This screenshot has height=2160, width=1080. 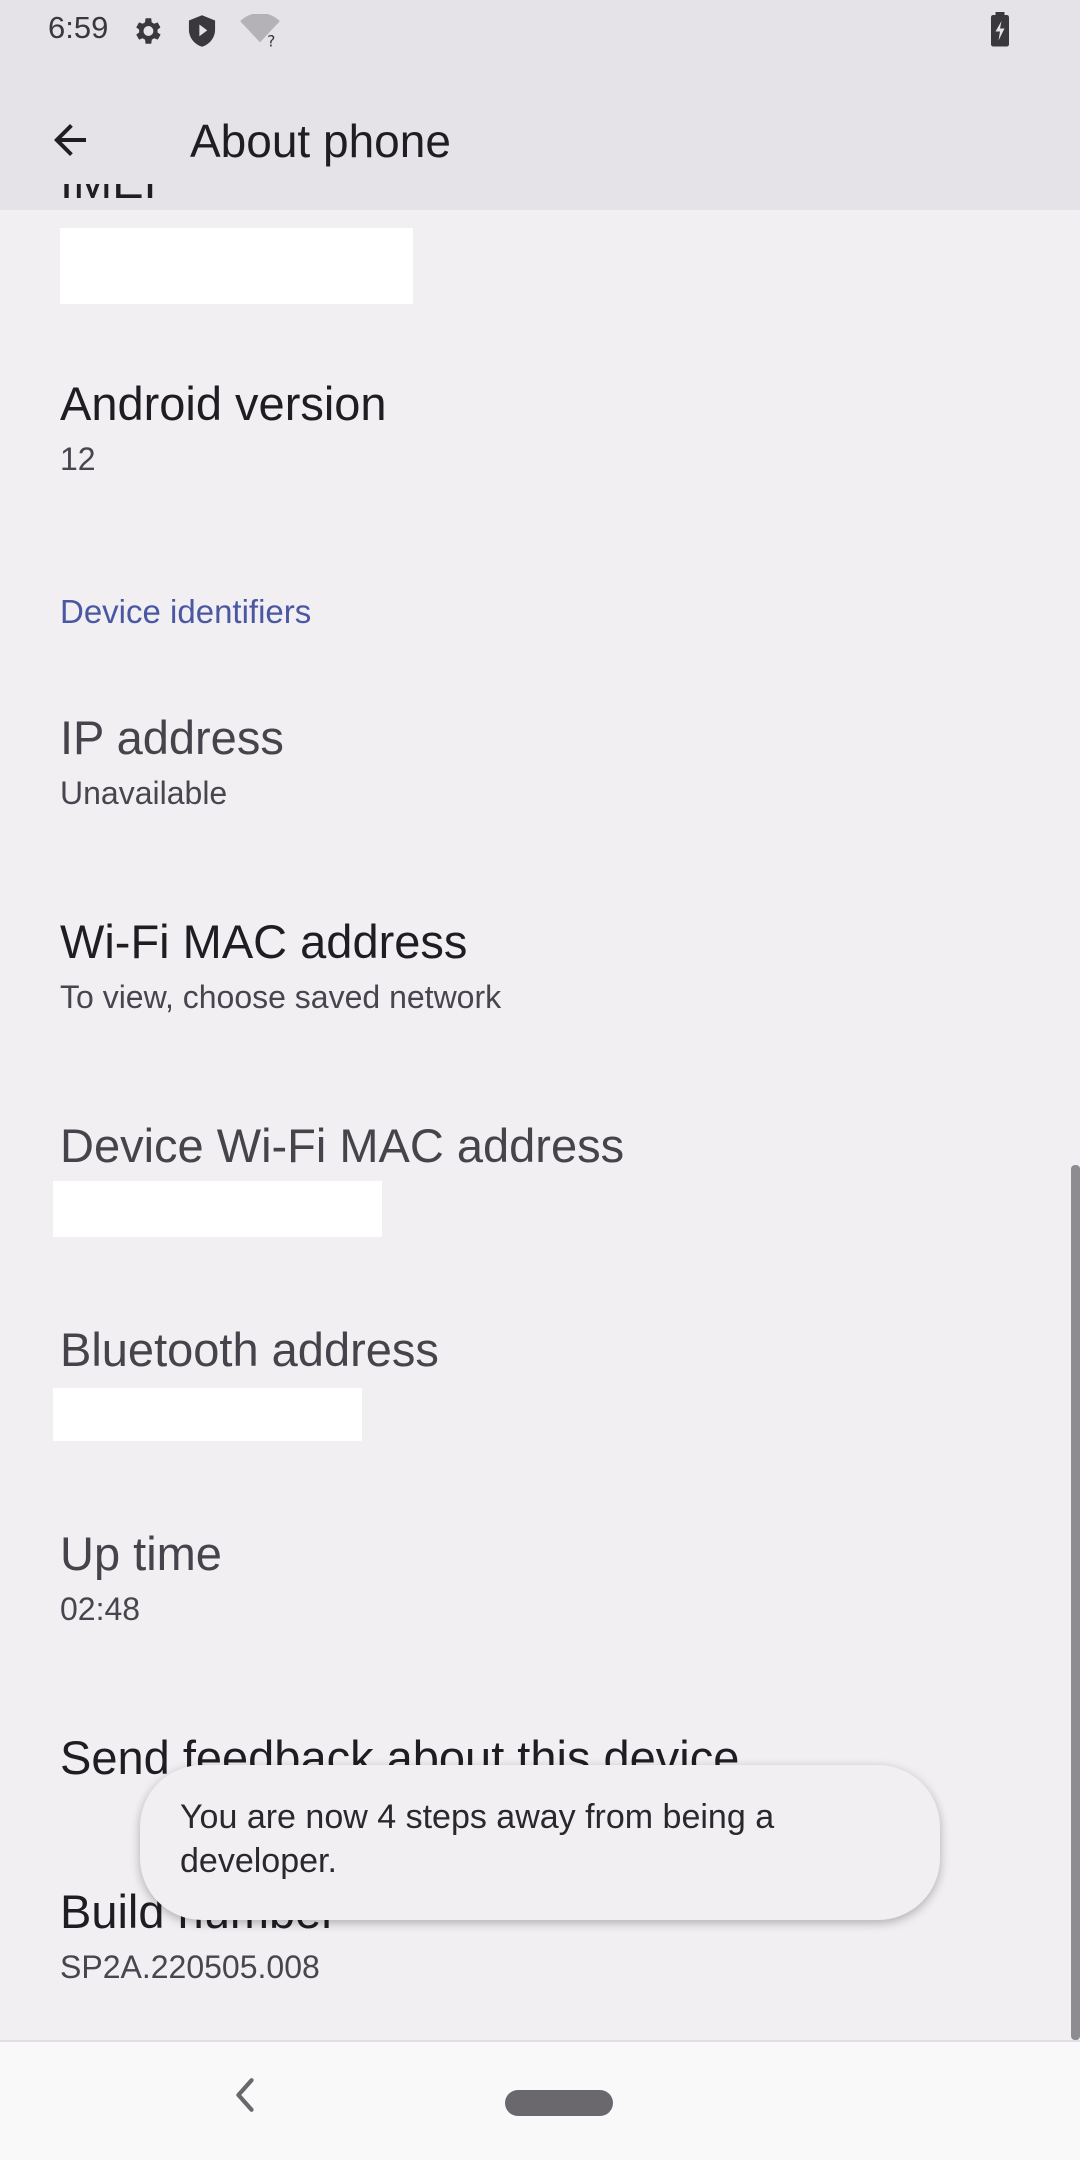 I want to click on back-button, so click(x=70, y=142).